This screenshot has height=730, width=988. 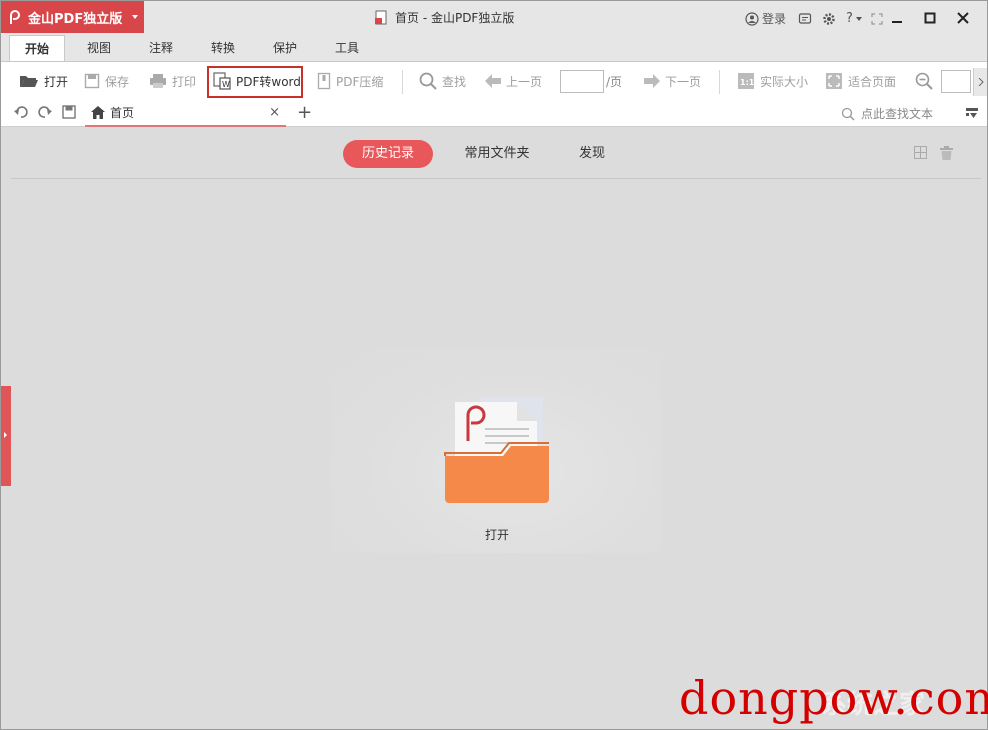 I want to click on close-tab-button: ×, so click(x=274, y=112).